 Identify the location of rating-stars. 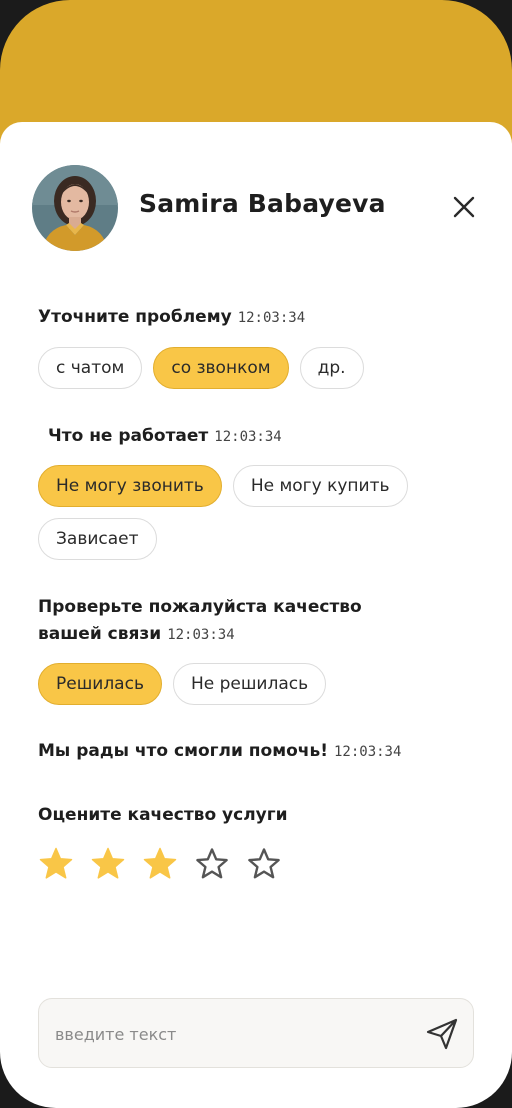
(160, 864).